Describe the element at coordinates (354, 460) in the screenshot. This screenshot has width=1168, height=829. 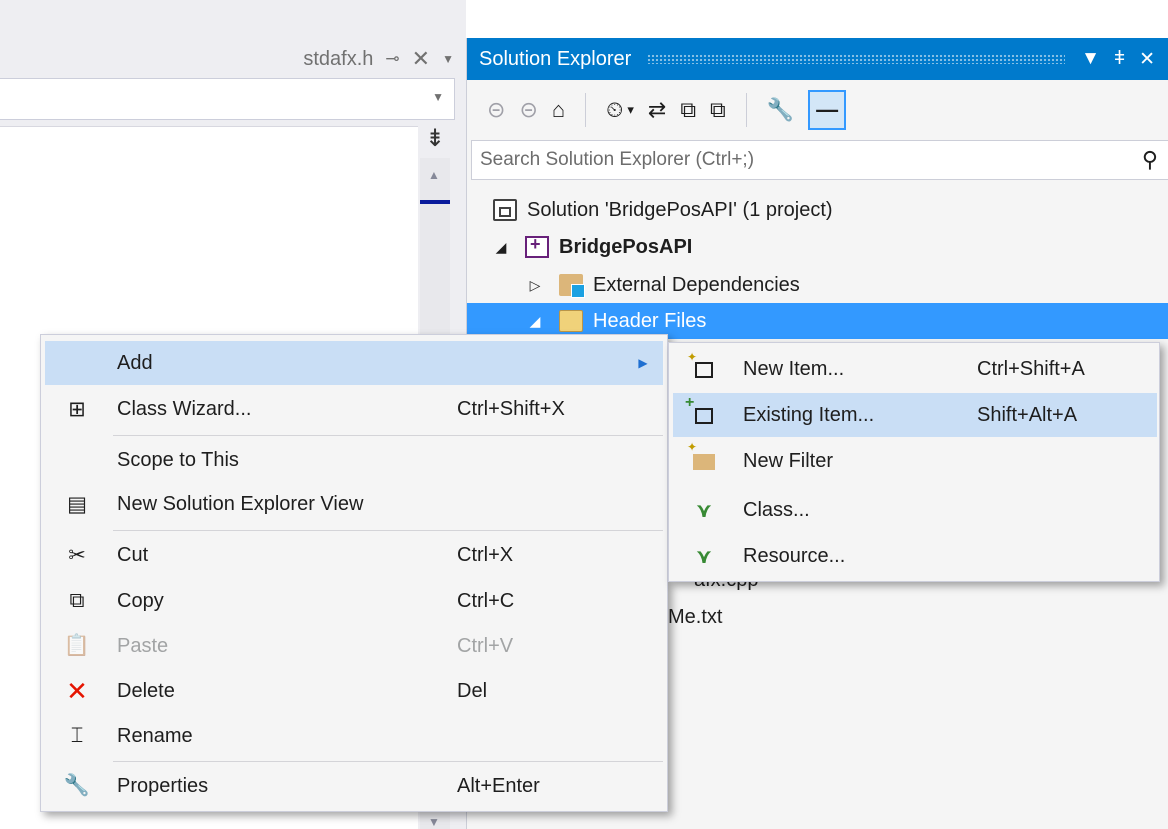
I see `menu-item-scope-to-this: Scope to This` at that location.